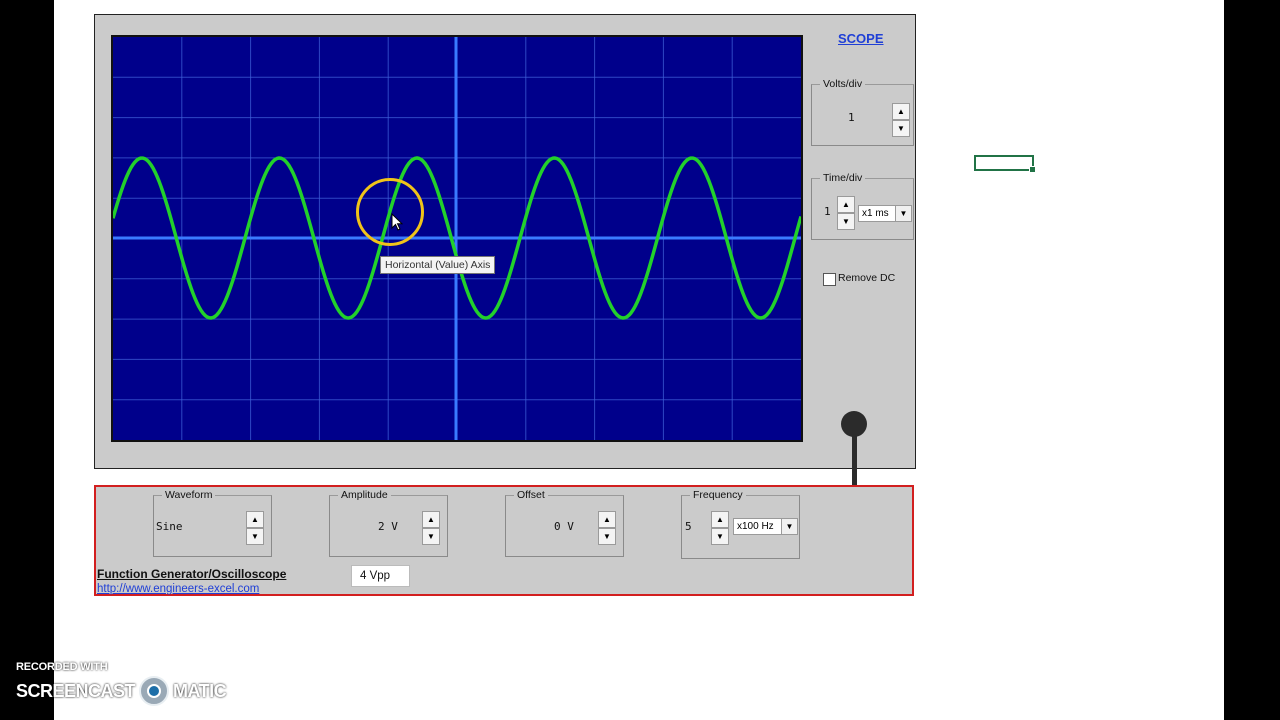 Image resolution: width=1280 pixels, height=720 pixels. Describe the element at coordinates (192, 574) in the screenshot. I see `app-title: Function Generator/Oscilloscope` at that location.